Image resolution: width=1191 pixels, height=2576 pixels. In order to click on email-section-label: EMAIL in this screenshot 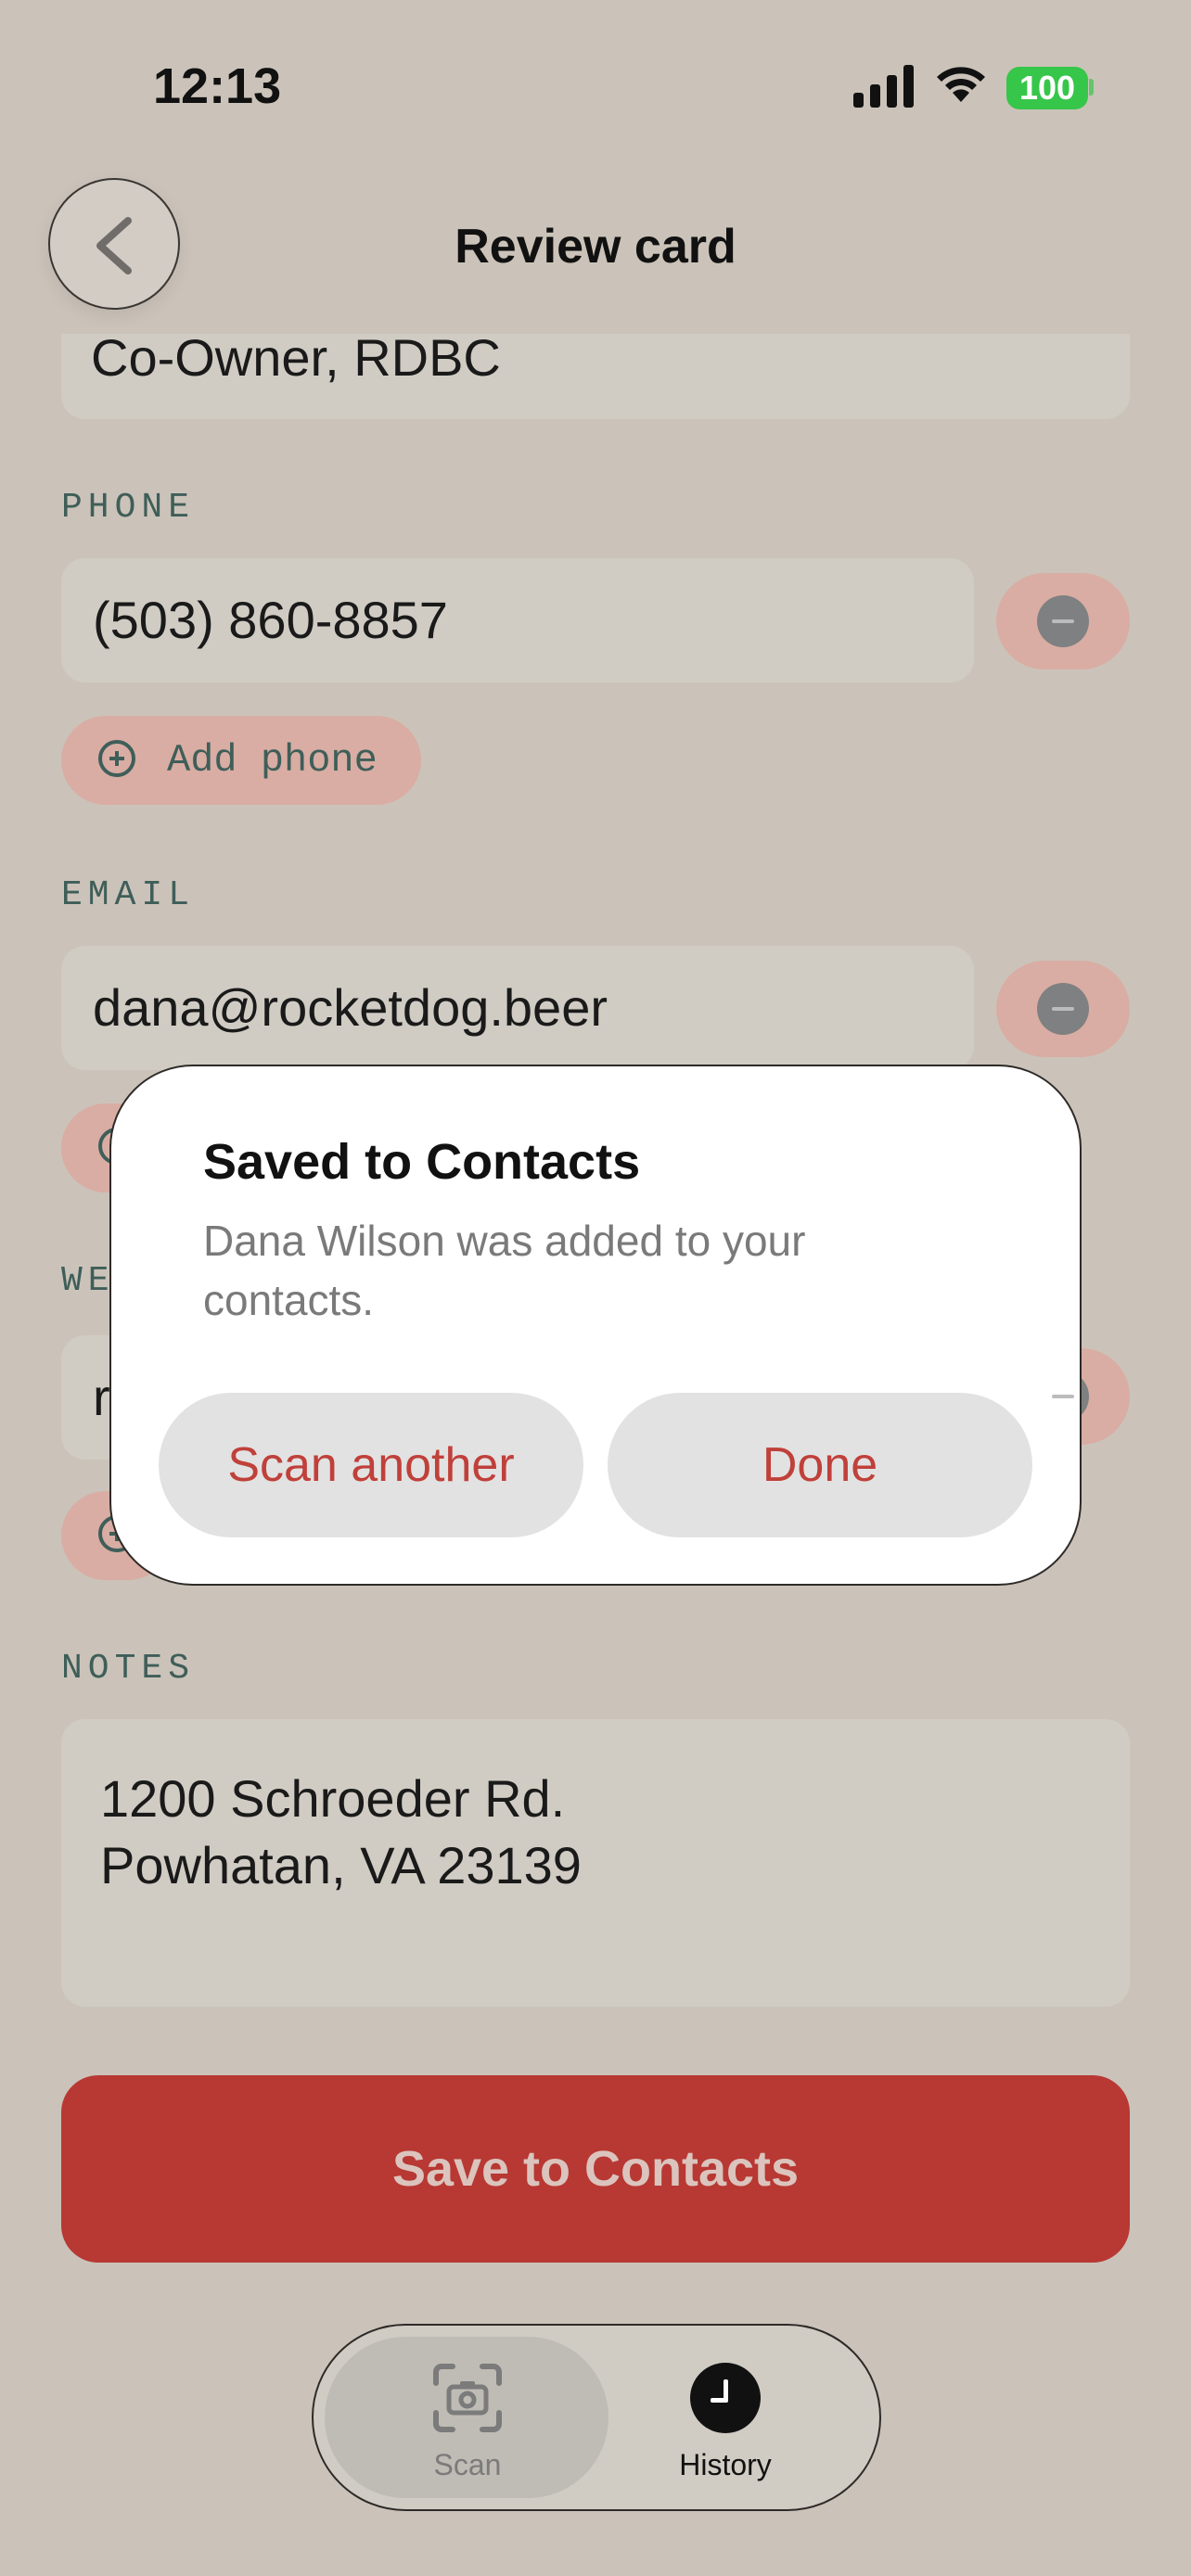, I will do `click(128, 895)`.